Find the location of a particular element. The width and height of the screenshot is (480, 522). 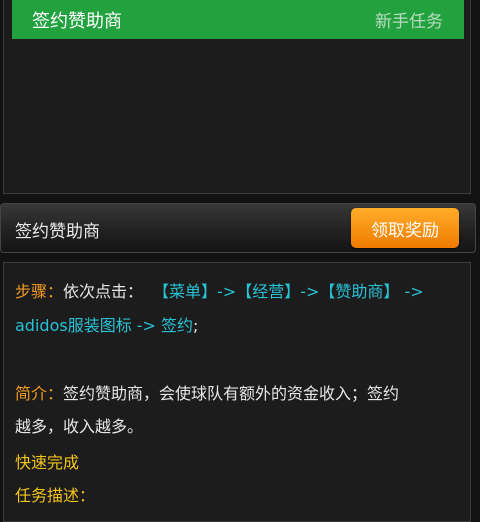

steps-line-1: 步骤：依次点击： 【菜单】->【经营】->【赞助商】 -> is located at coordinates (219, 292).